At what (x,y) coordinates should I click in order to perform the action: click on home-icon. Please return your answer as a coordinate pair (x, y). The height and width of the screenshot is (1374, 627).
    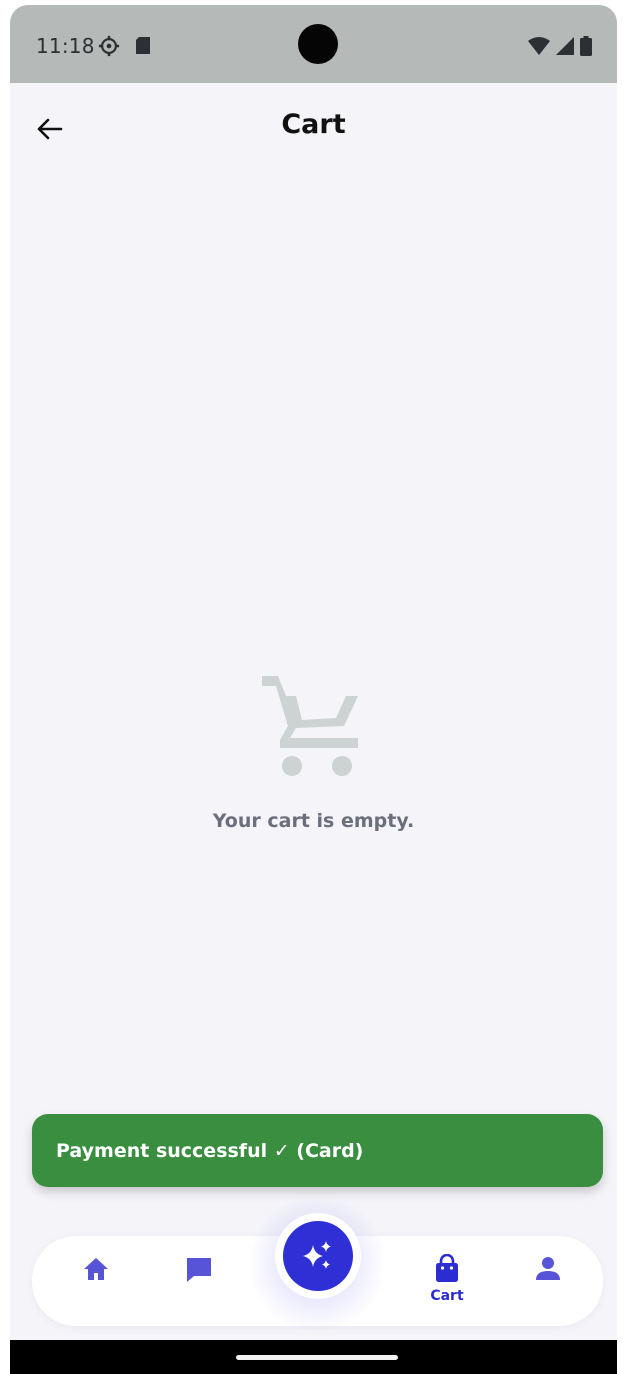
    Looking at the image, I should click on (96, 1269).